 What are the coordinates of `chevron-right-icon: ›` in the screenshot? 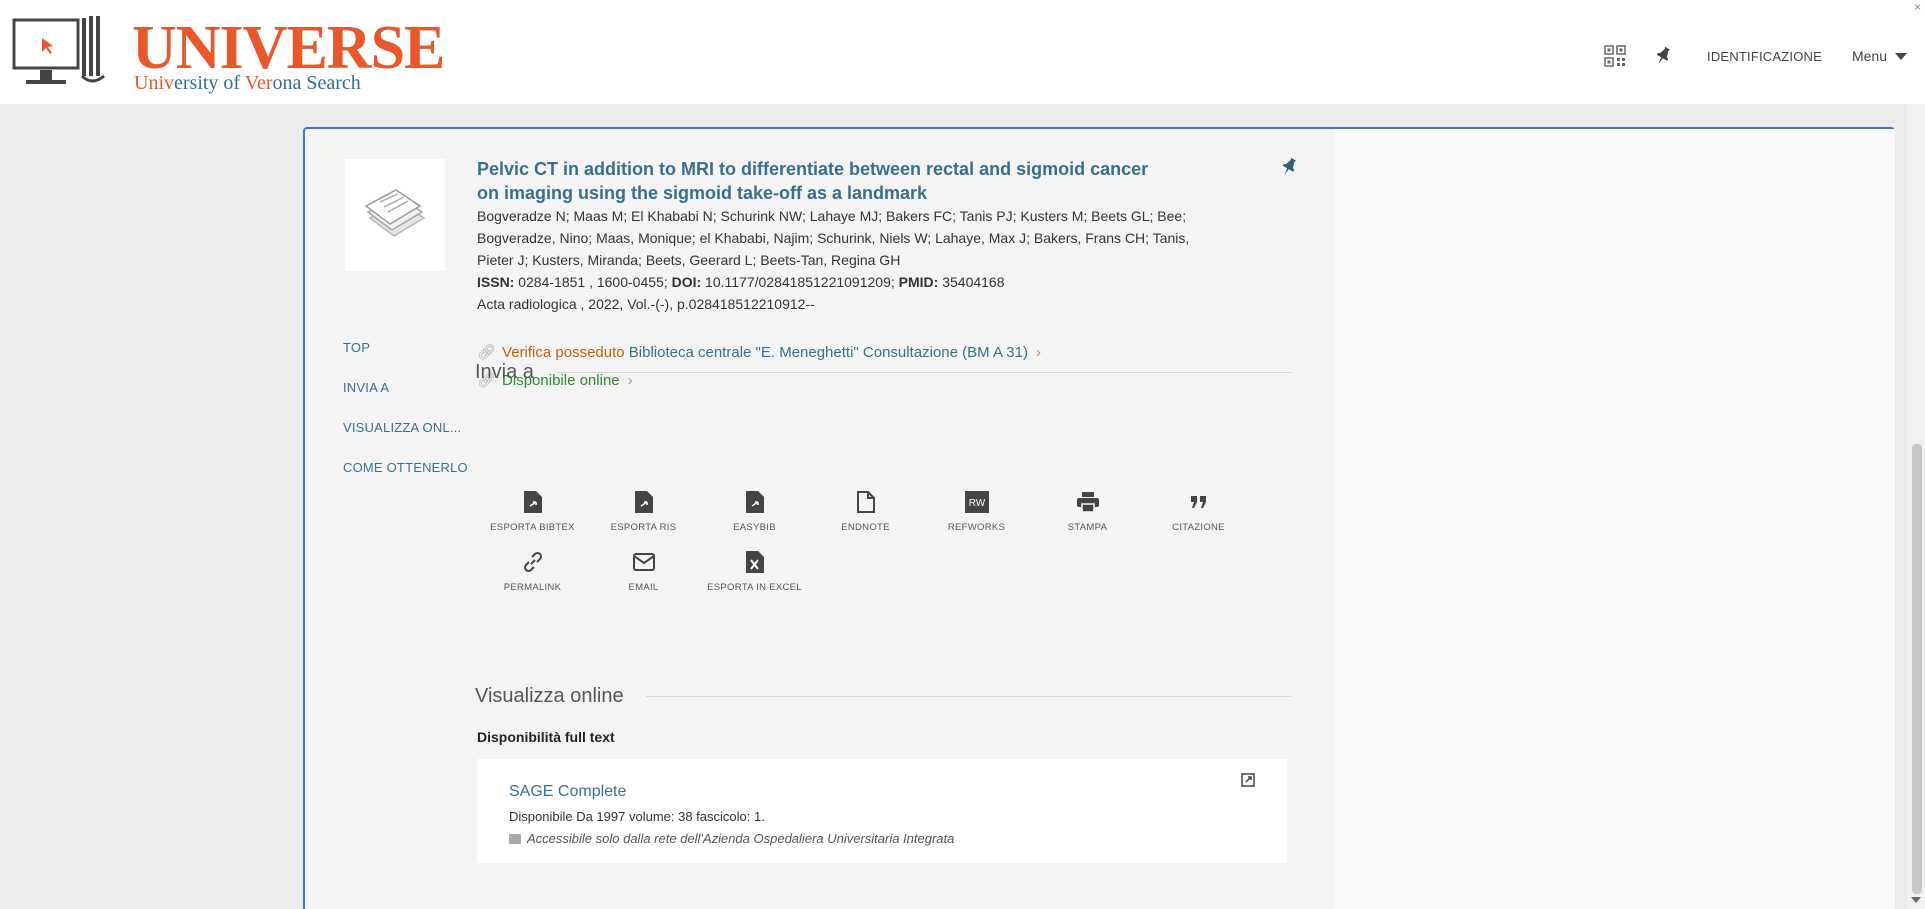 It's located at (1038, 352).